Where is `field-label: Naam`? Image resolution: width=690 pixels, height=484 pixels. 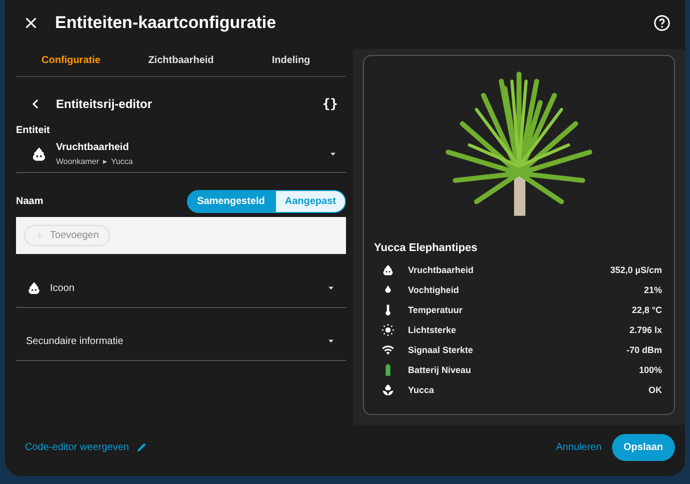 field-label: Naam is located at coordinates (30, 201).